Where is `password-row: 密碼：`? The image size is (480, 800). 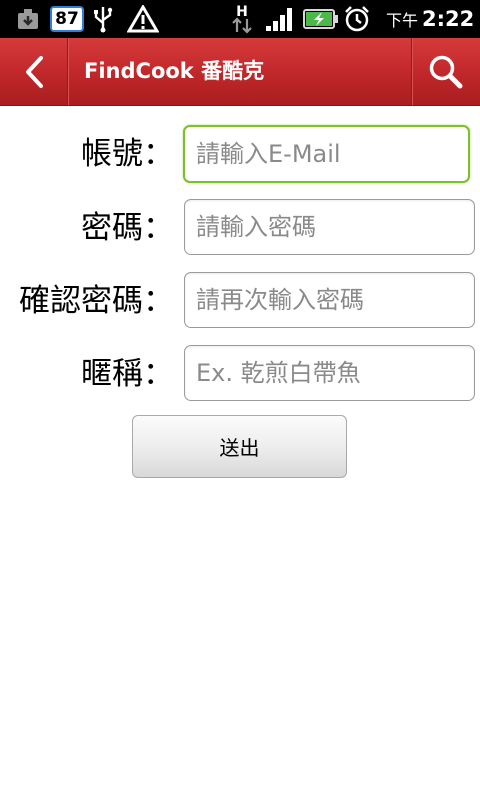 password-row: 密碼： is located at coordinates (240, 228).